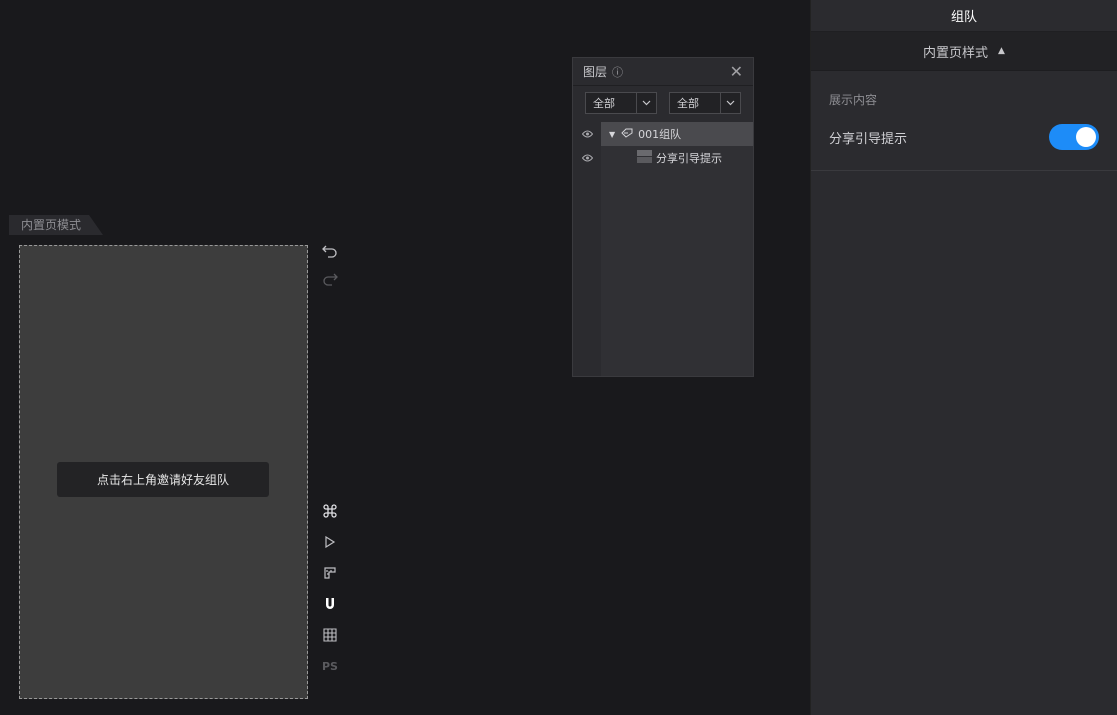 This screenshot has width=1117, height=715. Describe the element at coordinates (627, 134) in the screenshot. I see `component-icon` at that location.